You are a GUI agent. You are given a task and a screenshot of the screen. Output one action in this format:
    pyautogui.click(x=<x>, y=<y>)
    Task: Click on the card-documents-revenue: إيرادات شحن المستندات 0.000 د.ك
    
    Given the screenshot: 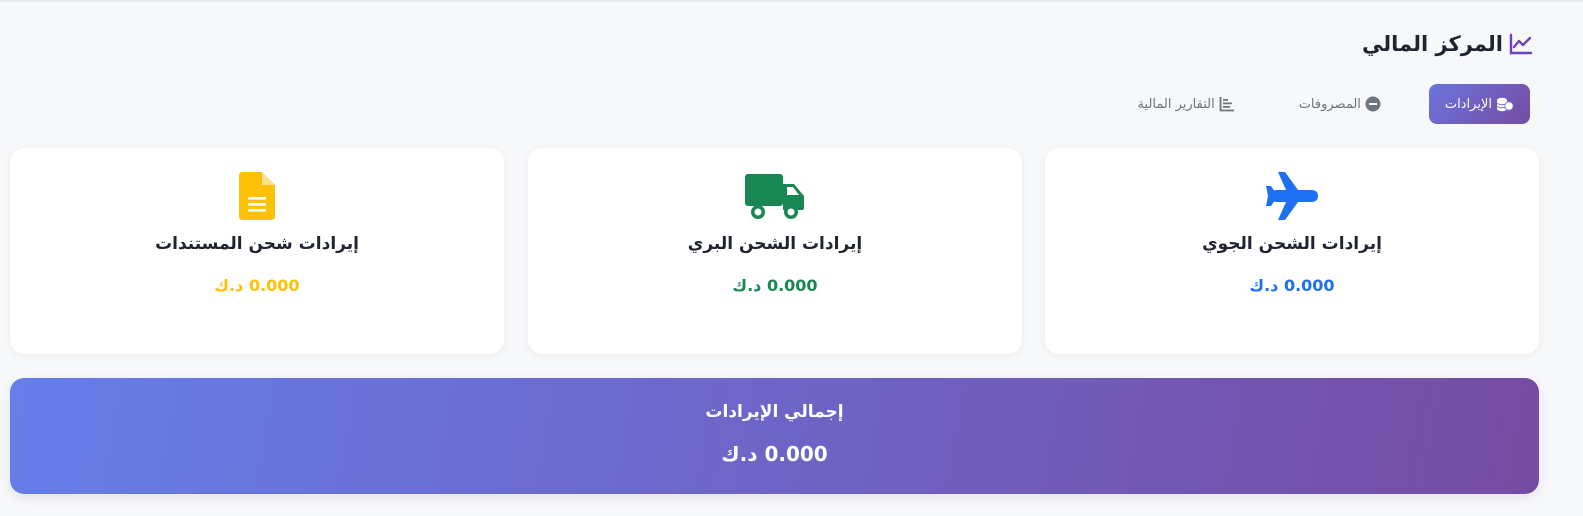 What is the action you would take?
    pyautogui.click(x=257, y=251)
    